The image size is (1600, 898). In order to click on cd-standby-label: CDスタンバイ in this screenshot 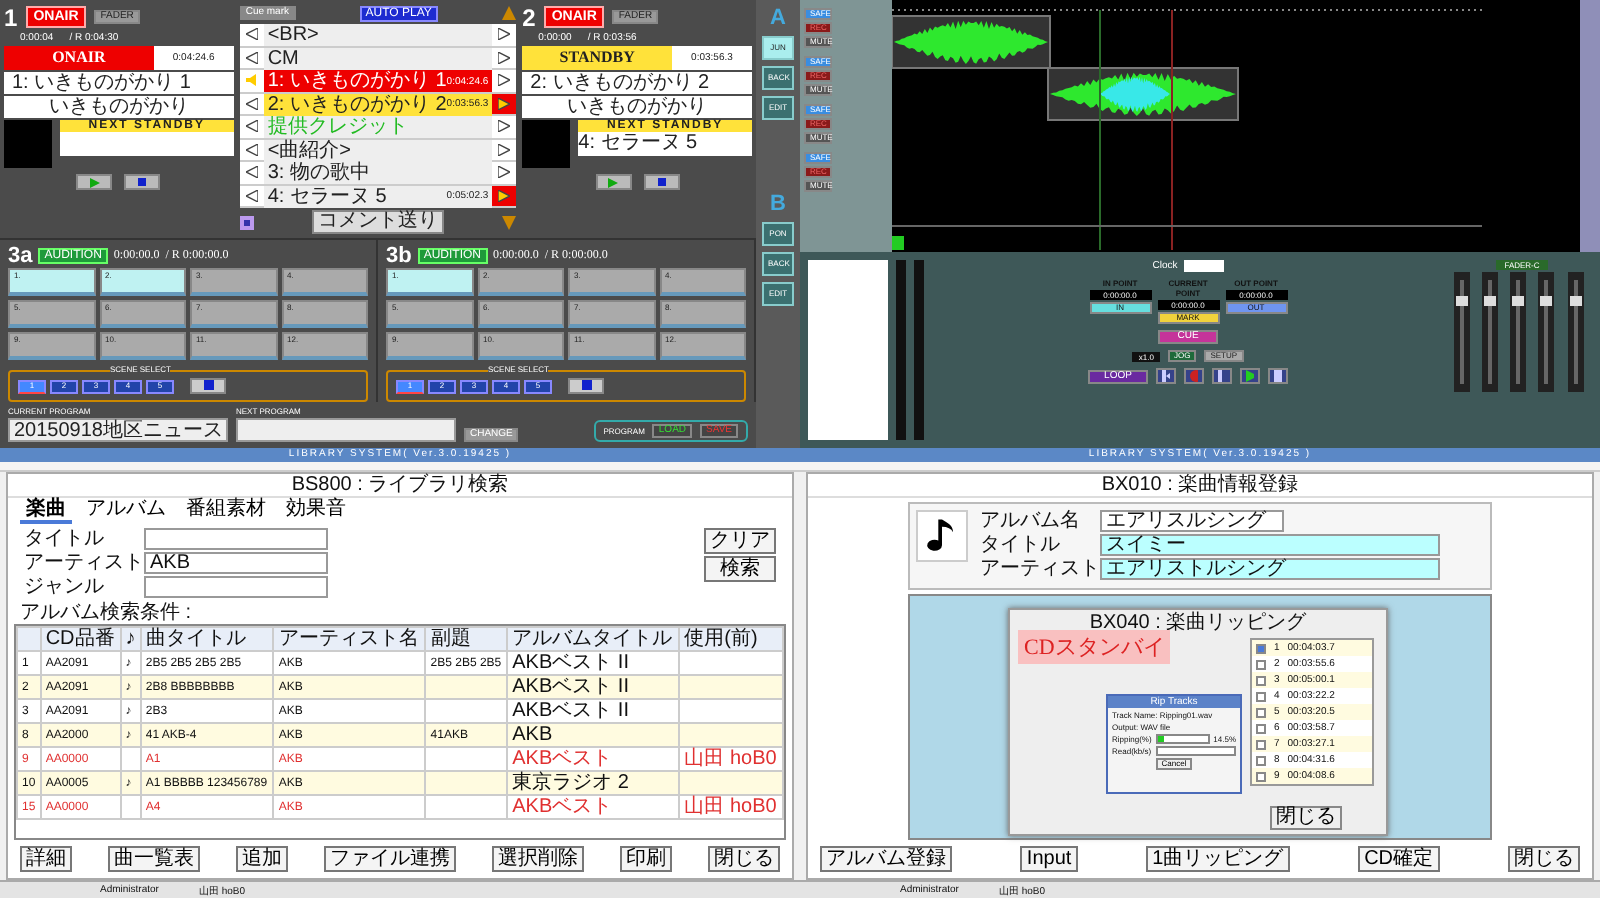, I will do `click(1094, 647)`.